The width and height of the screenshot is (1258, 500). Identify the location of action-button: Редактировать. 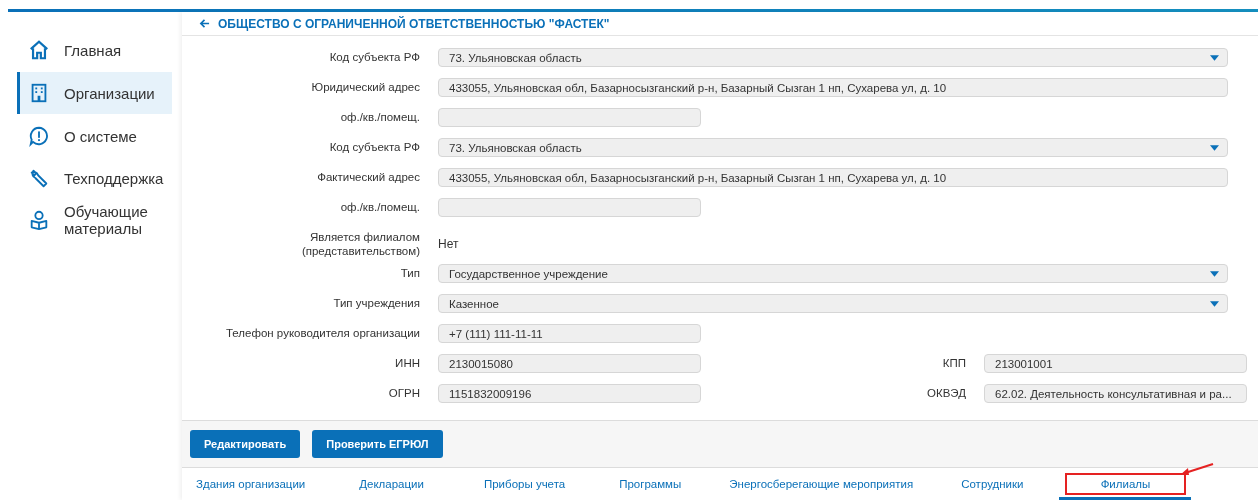
(245, 444).